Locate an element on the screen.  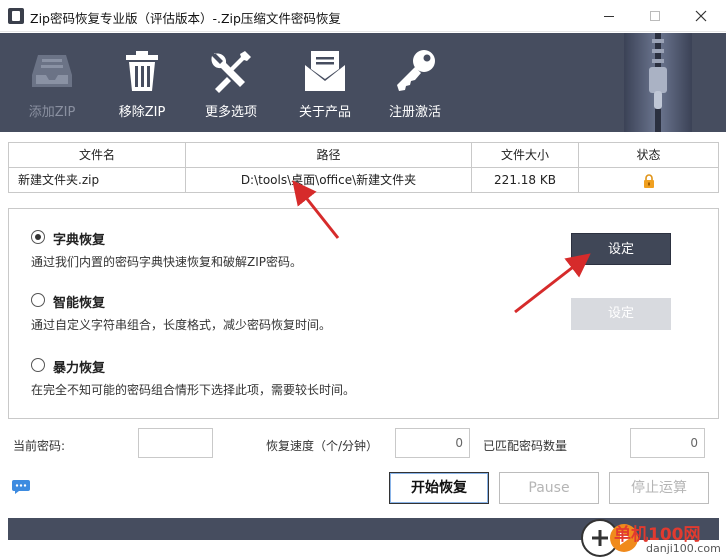
add-zip-button: 添加ZIP is located at coordinates (52, 82).